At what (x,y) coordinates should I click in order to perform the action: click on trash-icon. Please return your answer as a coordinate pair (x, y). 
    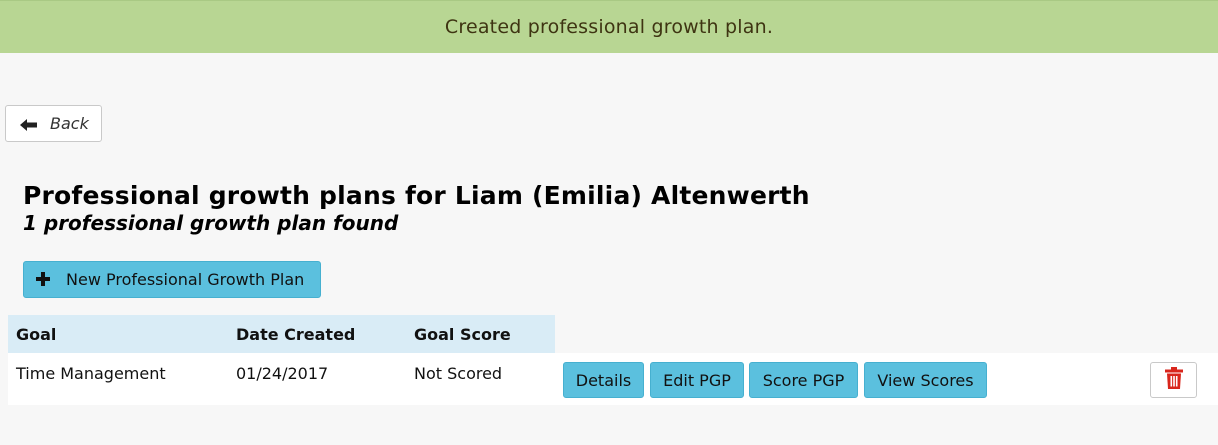
    Looking at the image, I should click on (1173, 380).